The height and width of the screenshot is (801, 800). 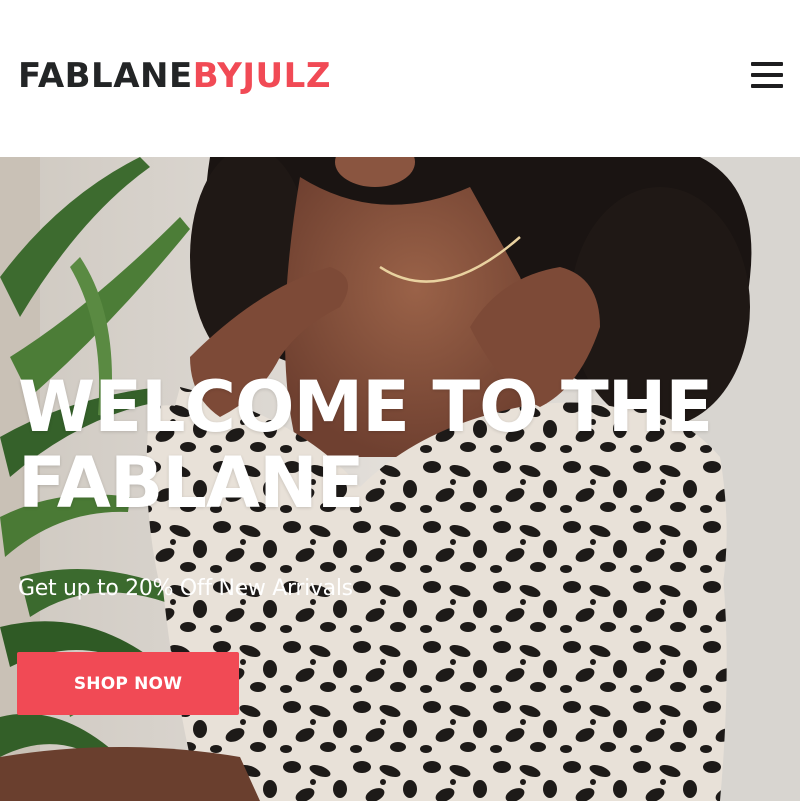 What do you see at coordinates (767, 64) in the screenshot?
I see `menu-bar-top` at bounding box center [767, 64].